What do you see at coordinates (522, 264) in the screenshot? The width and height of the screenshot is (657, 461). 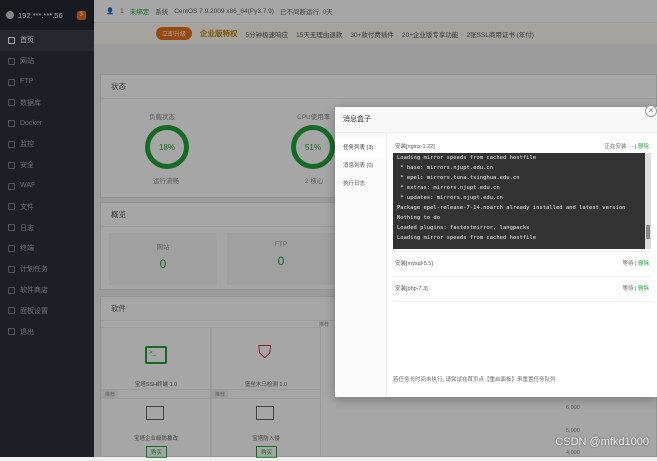 I see `task-row: 安装[mysql-5.5] 等待 | 删除` at bounding box center [522, 264].